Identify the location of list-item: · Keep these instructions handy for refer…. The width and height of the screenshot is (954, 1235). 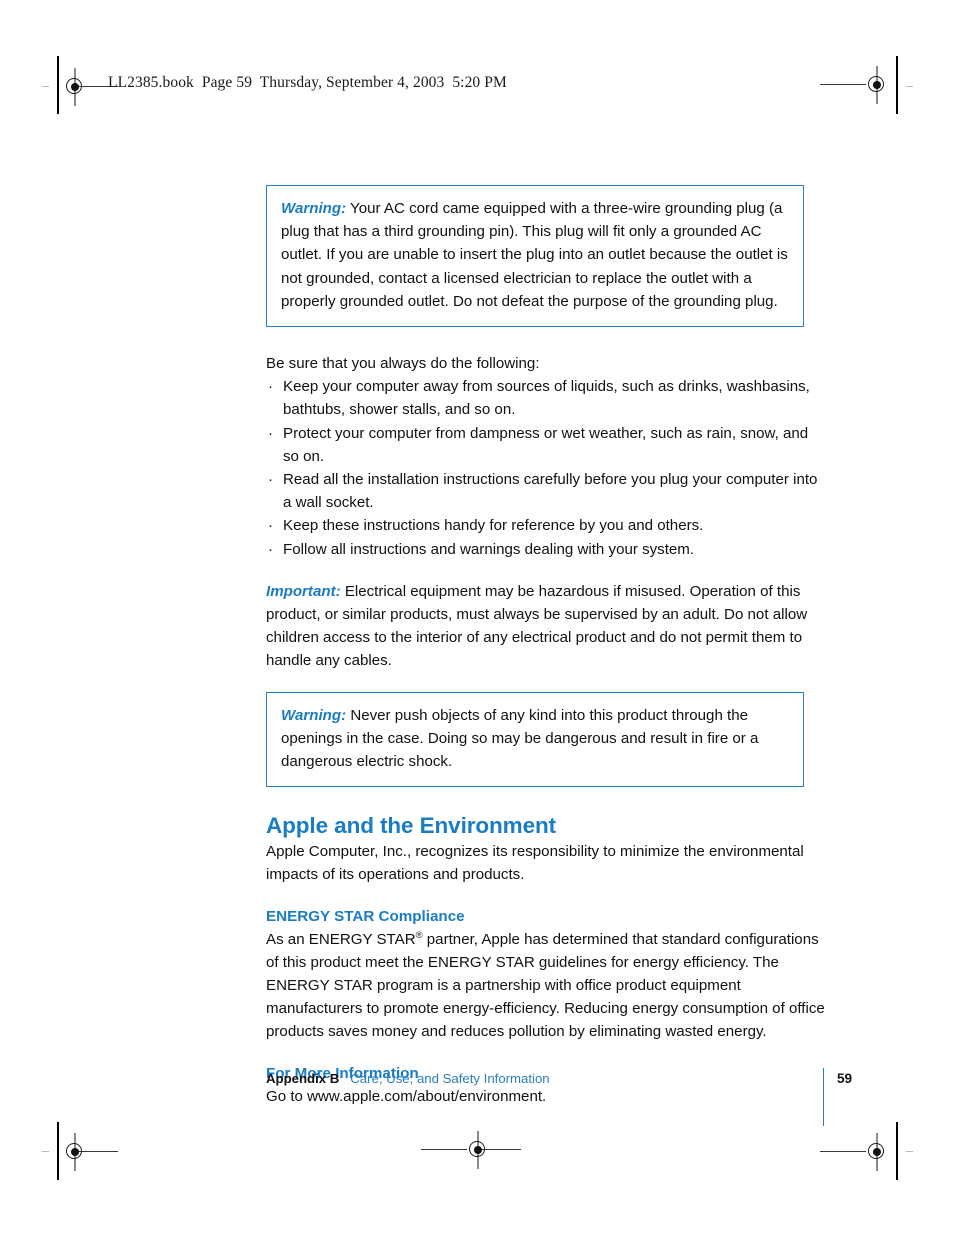
(546, 525).